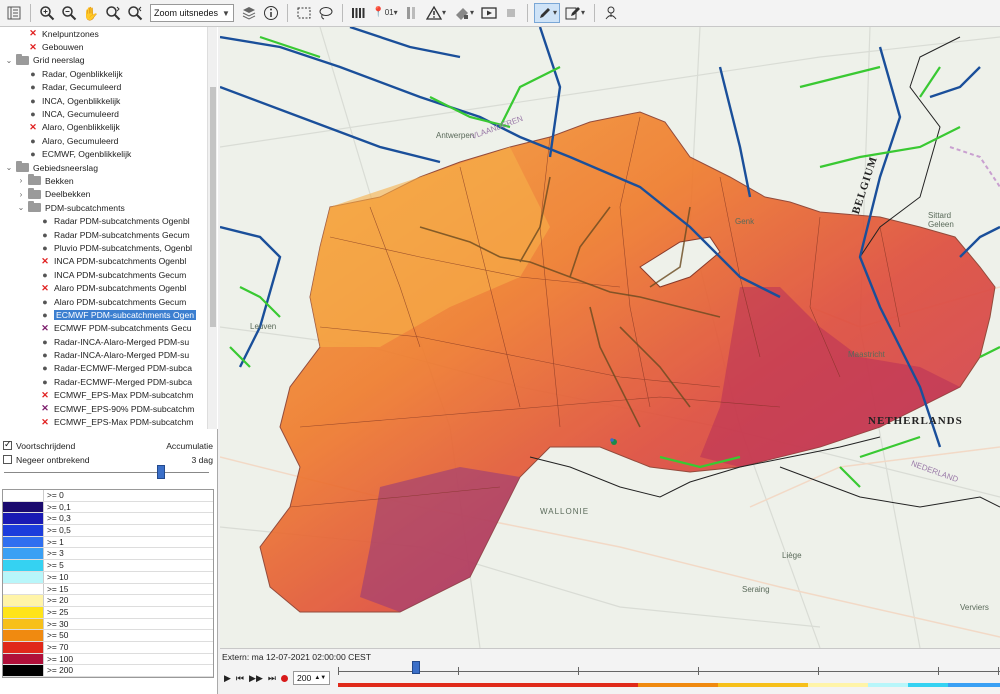  I want to click on timeline-thumb, so click(416, 667).